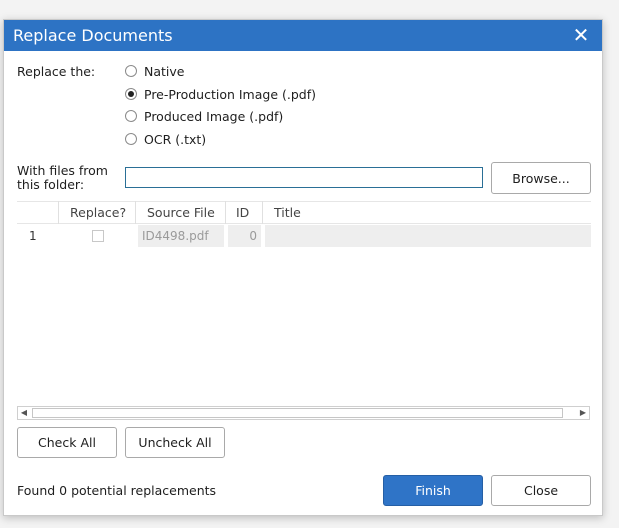 The width and height of the screenshot is (619, 528). What do you see at coordinates (427, 212) in the screenshot?
I see `column-header-title: Title` at bounding box center [427, 212].